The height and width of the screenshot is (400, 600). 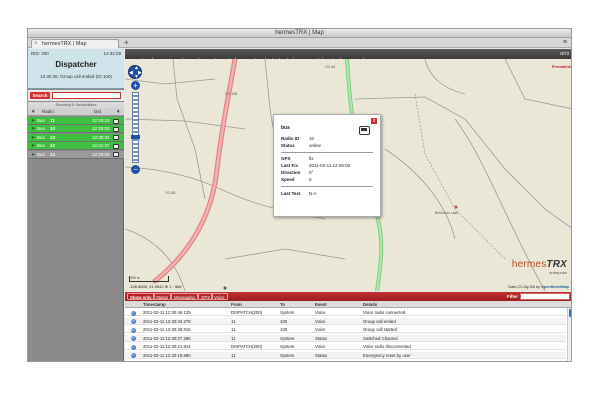 What do you see at coordinates (285, 128) in the screenshot?
I see `popup-title: bus` at bounding box center [285, 128].